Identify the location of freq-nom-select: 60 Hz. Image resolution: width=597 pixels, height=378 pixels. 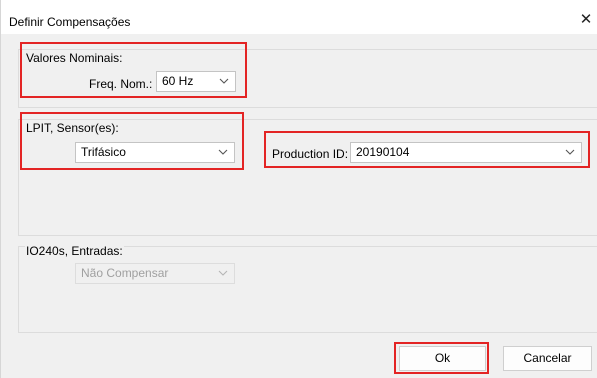
(196, 81).